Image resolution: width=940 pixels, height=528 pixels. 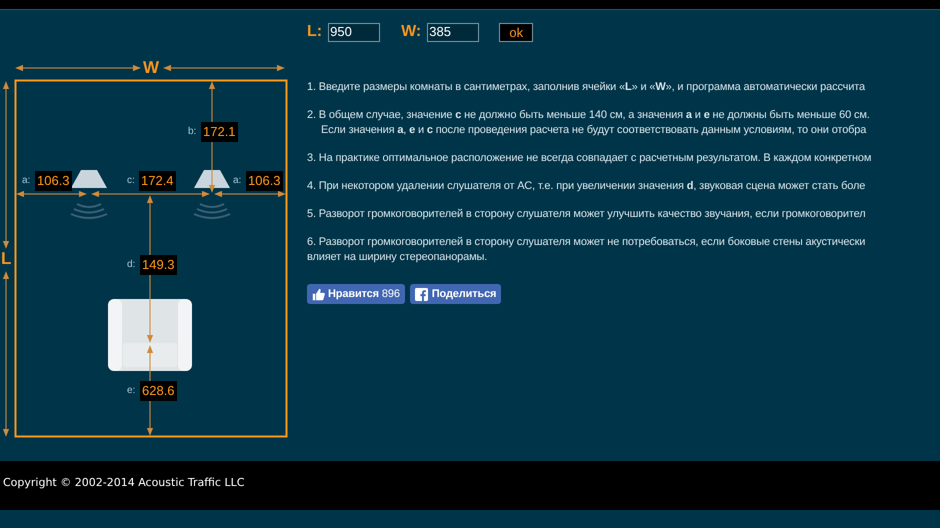 What do you see at coordinates (131, 265) in the screenshot?
I see `measurement-label: d:` at bounding box center [131, 265].